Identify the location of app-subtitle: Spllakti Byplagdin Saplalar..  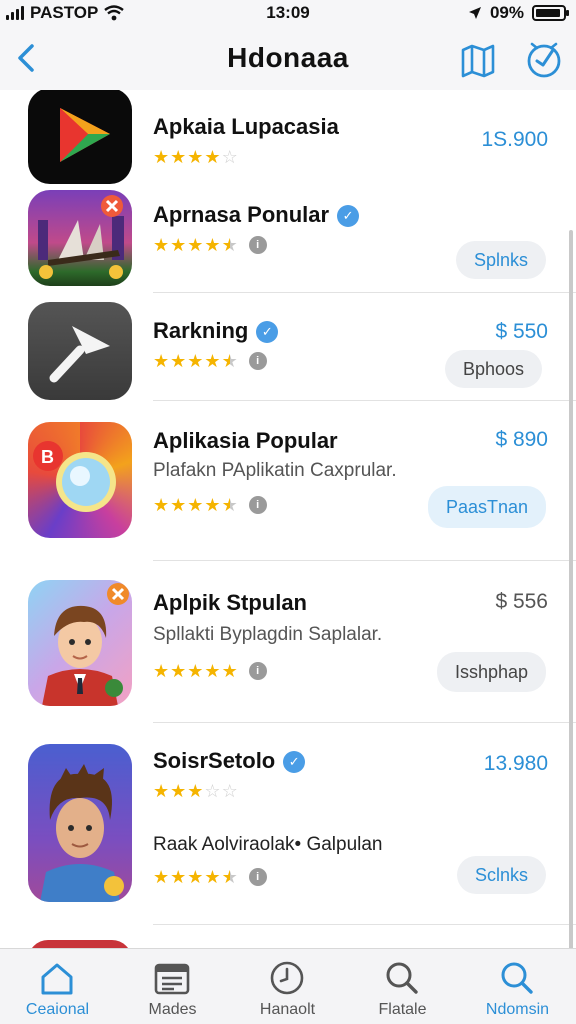
(268, 634).